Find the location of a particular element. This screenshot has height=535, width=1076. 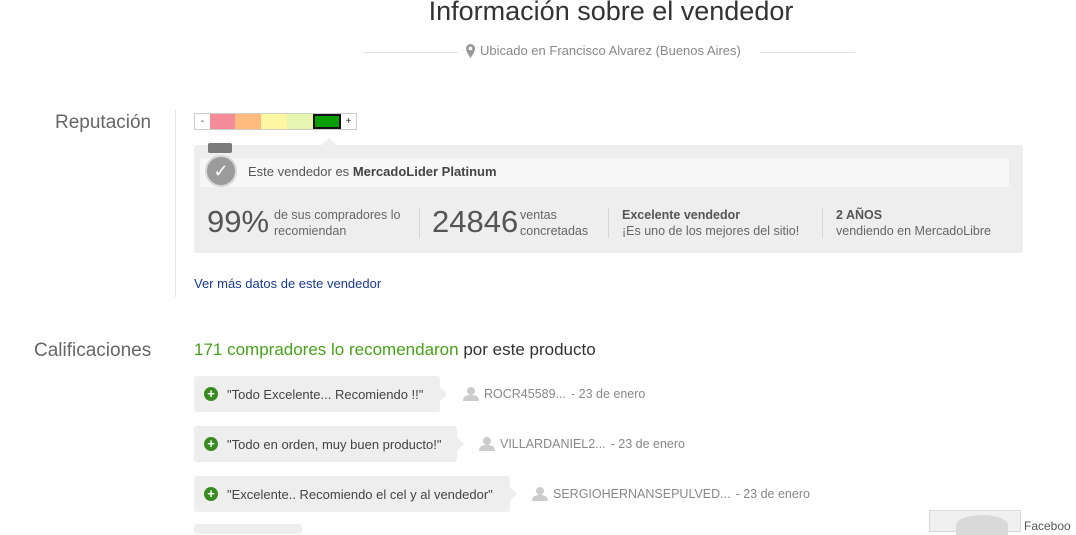

divider-right is located at coordinates (807, 52).